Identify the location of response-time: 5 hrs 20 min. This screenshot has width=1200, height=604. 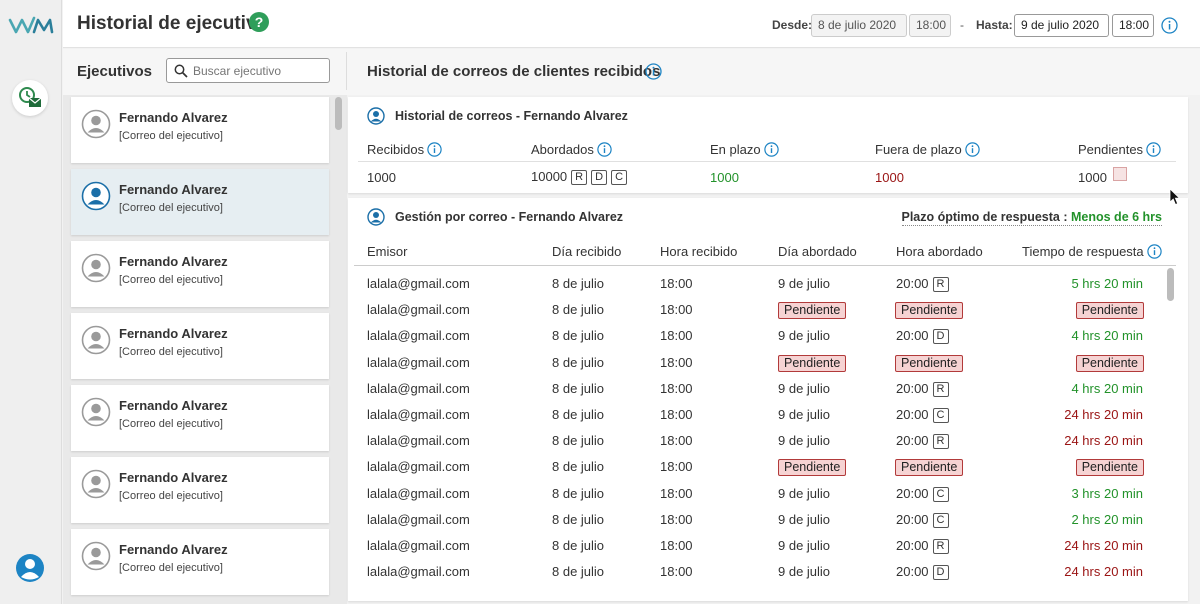
(1107, 283).